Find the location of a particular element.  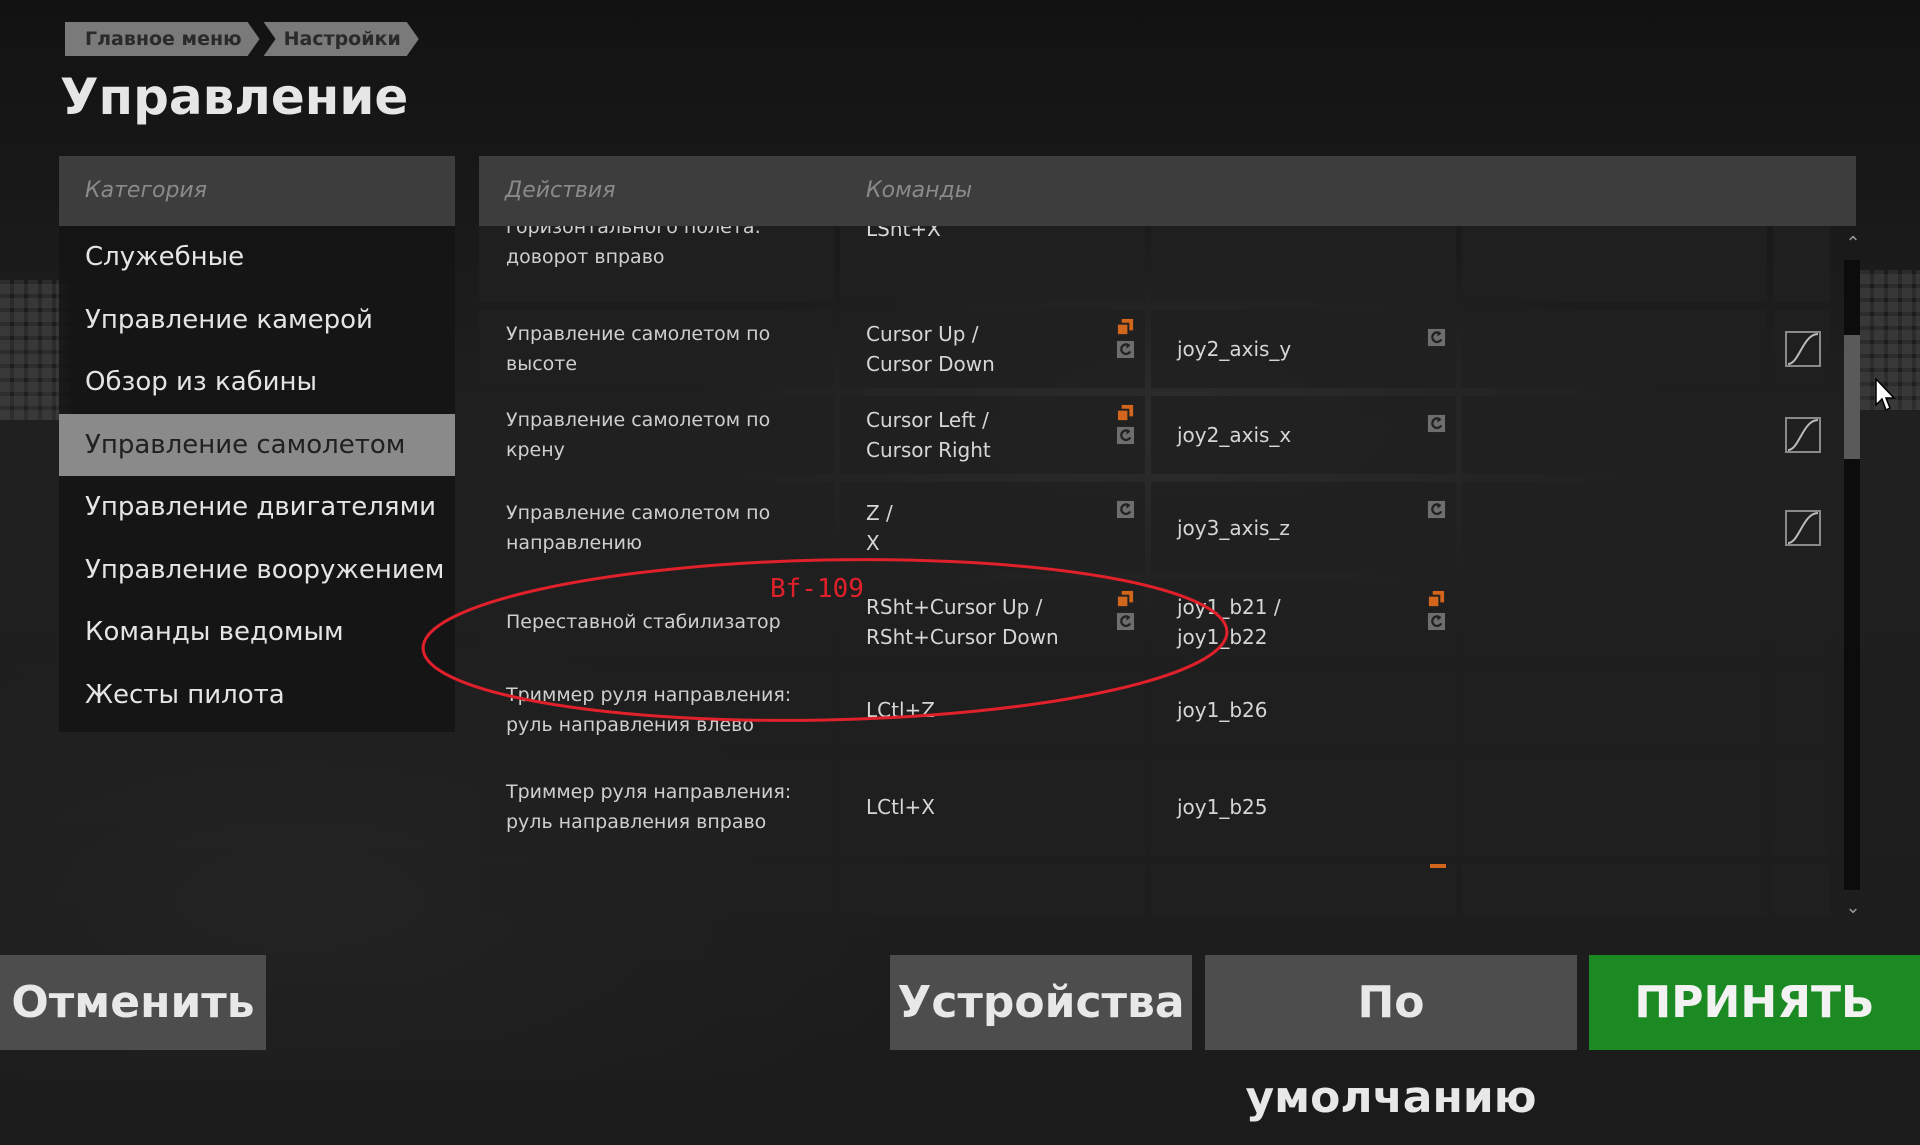

category-item-cockpit-view: Обзор из кабины is located at coordinates (257, 382).